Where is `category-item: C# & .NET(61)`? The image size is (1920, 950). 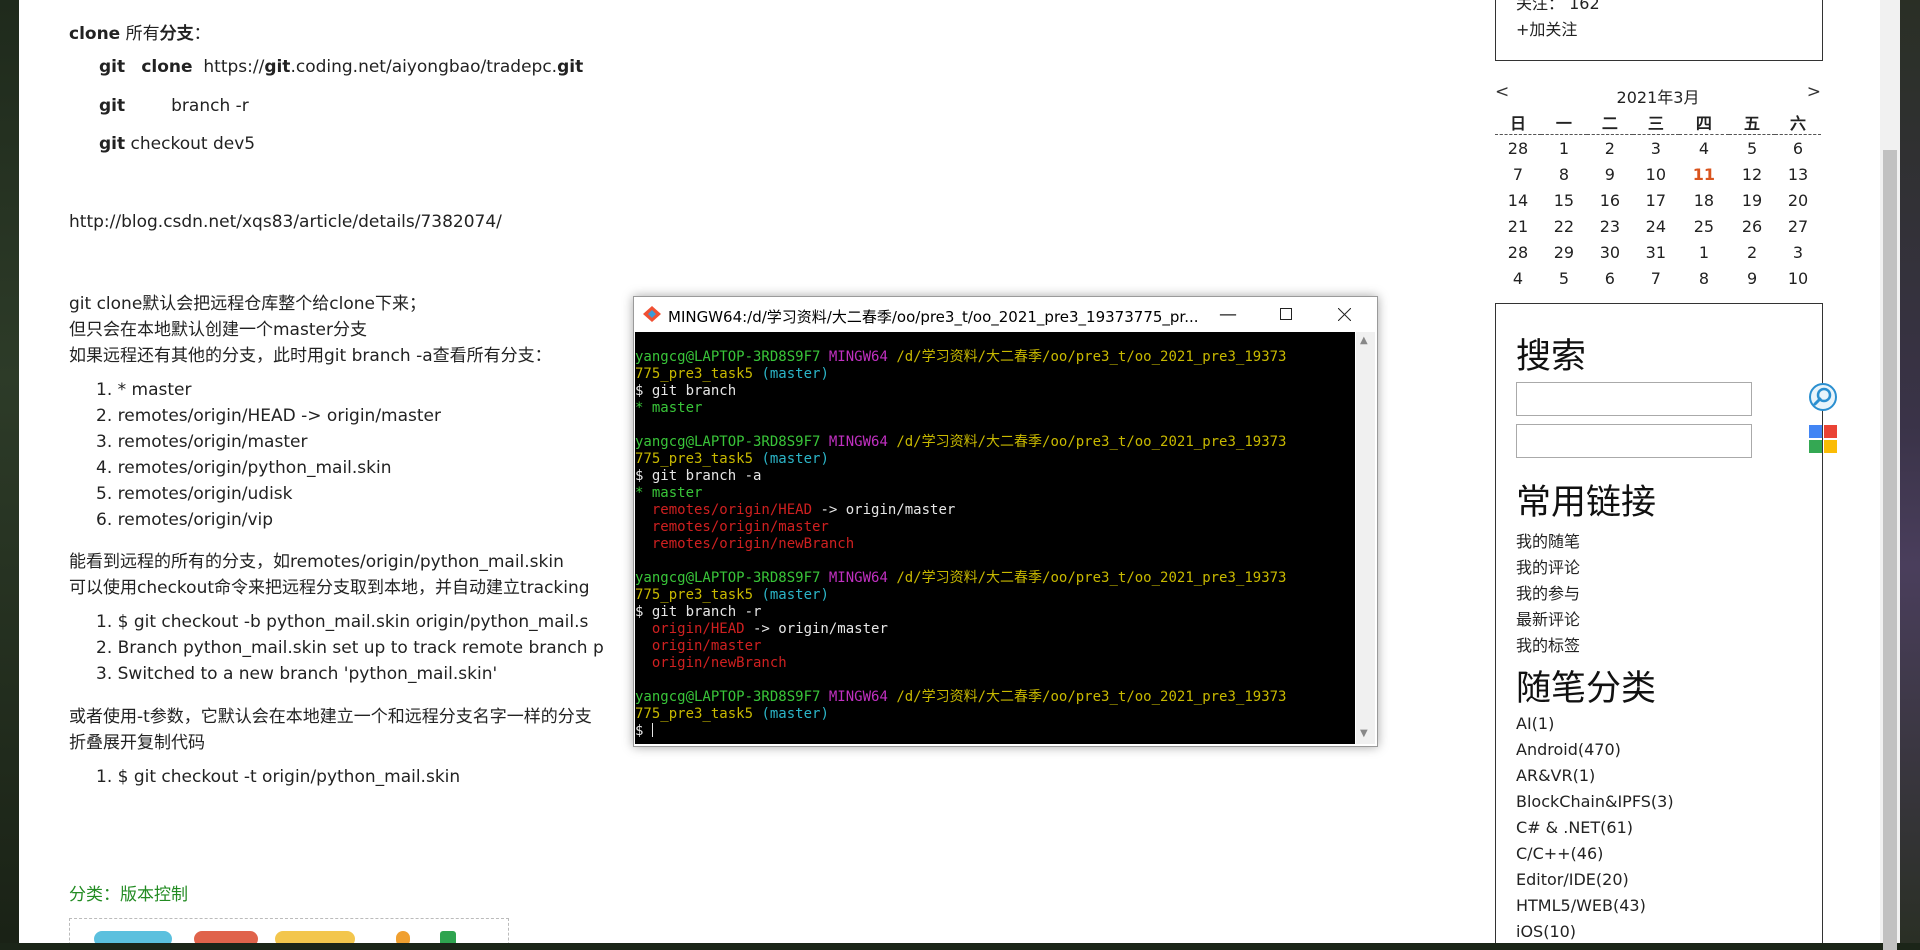 category-item: C# & .NET(61) is located at coordinates (1574, 827).